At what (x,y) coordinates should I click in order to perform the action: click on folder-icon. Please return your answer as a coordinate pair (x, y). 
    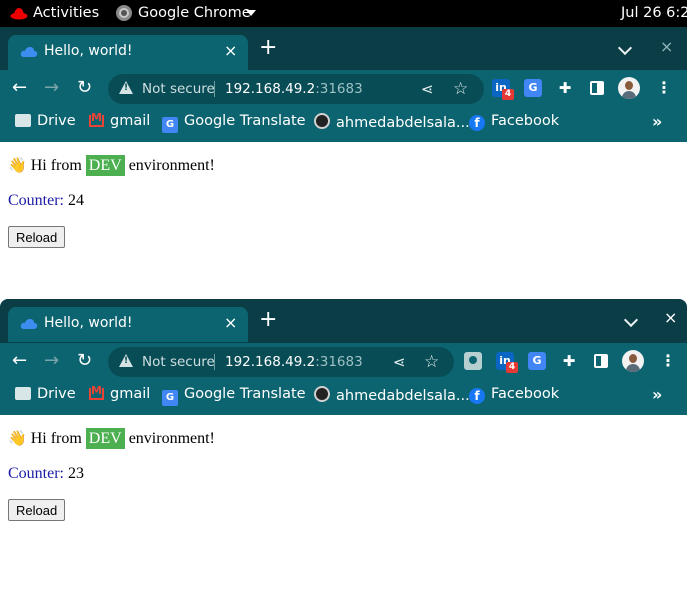
    Looking at the image, I should click on (23, 393).